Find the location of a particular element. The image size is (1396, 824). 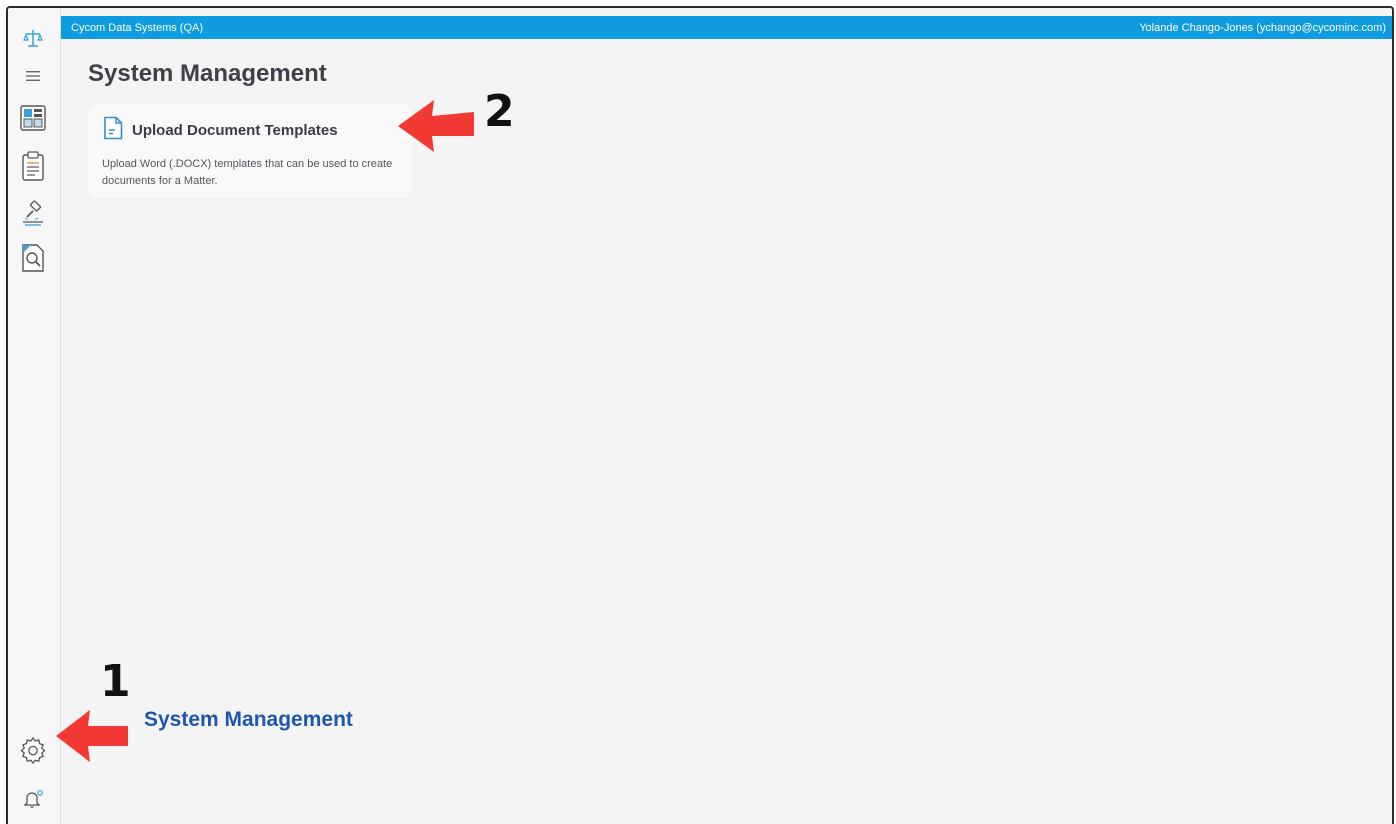

scales-logo-icon is located at coordinates (33, 38).